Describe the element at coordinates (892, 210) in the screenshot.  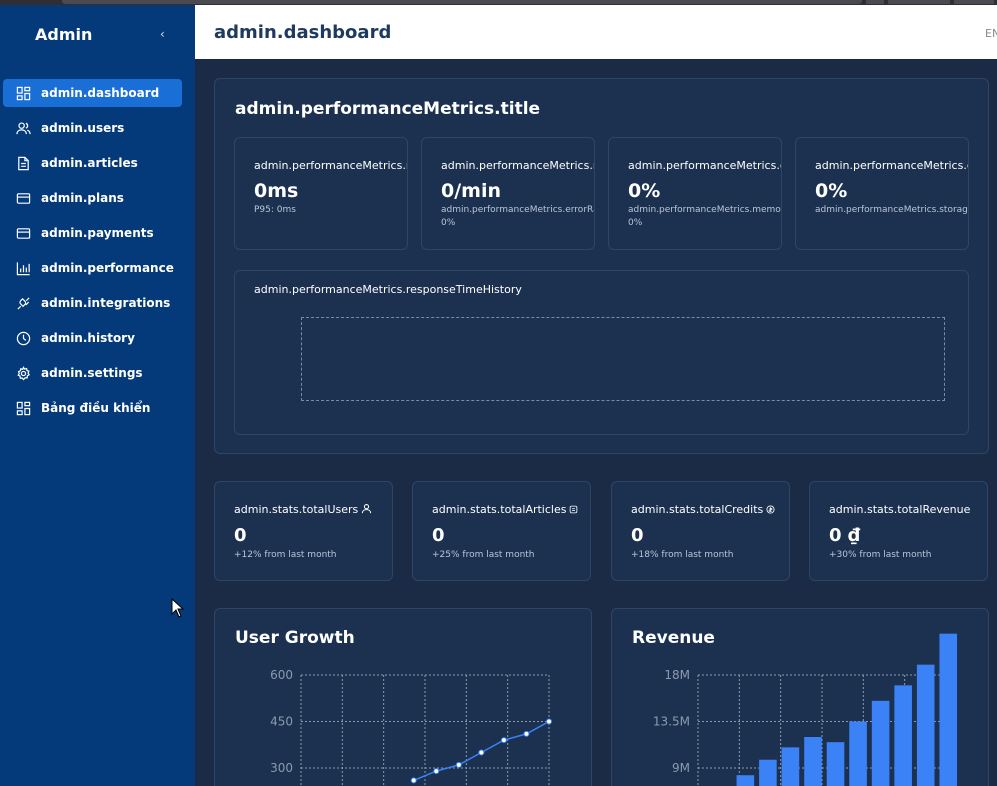
I see `metric-subtext: admin.performanceMetrics.storage` at that location.